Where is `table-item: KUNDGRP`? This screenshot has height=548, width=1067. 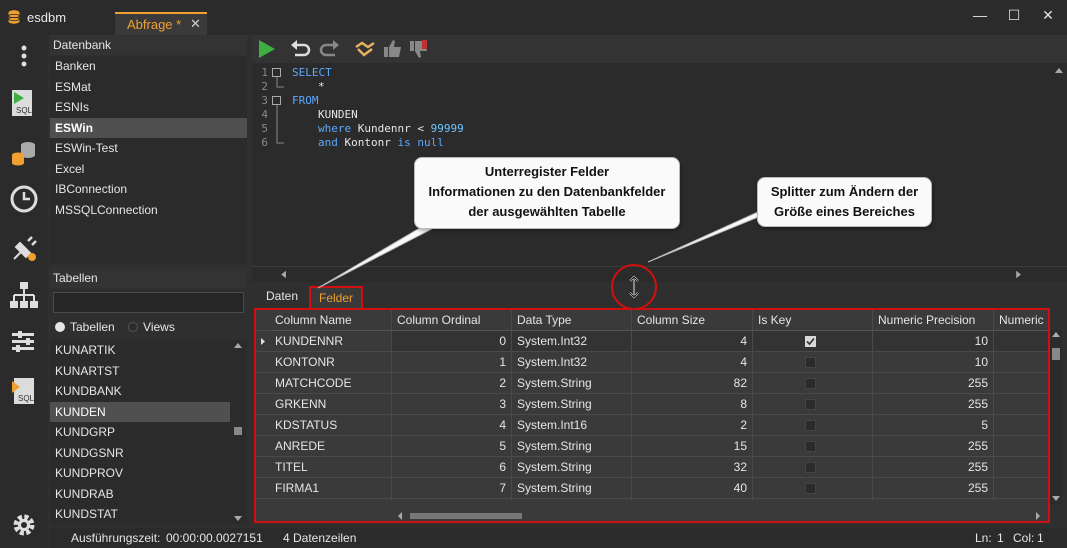
table-item: KUNDGRP is located at coordinates (140, 432).